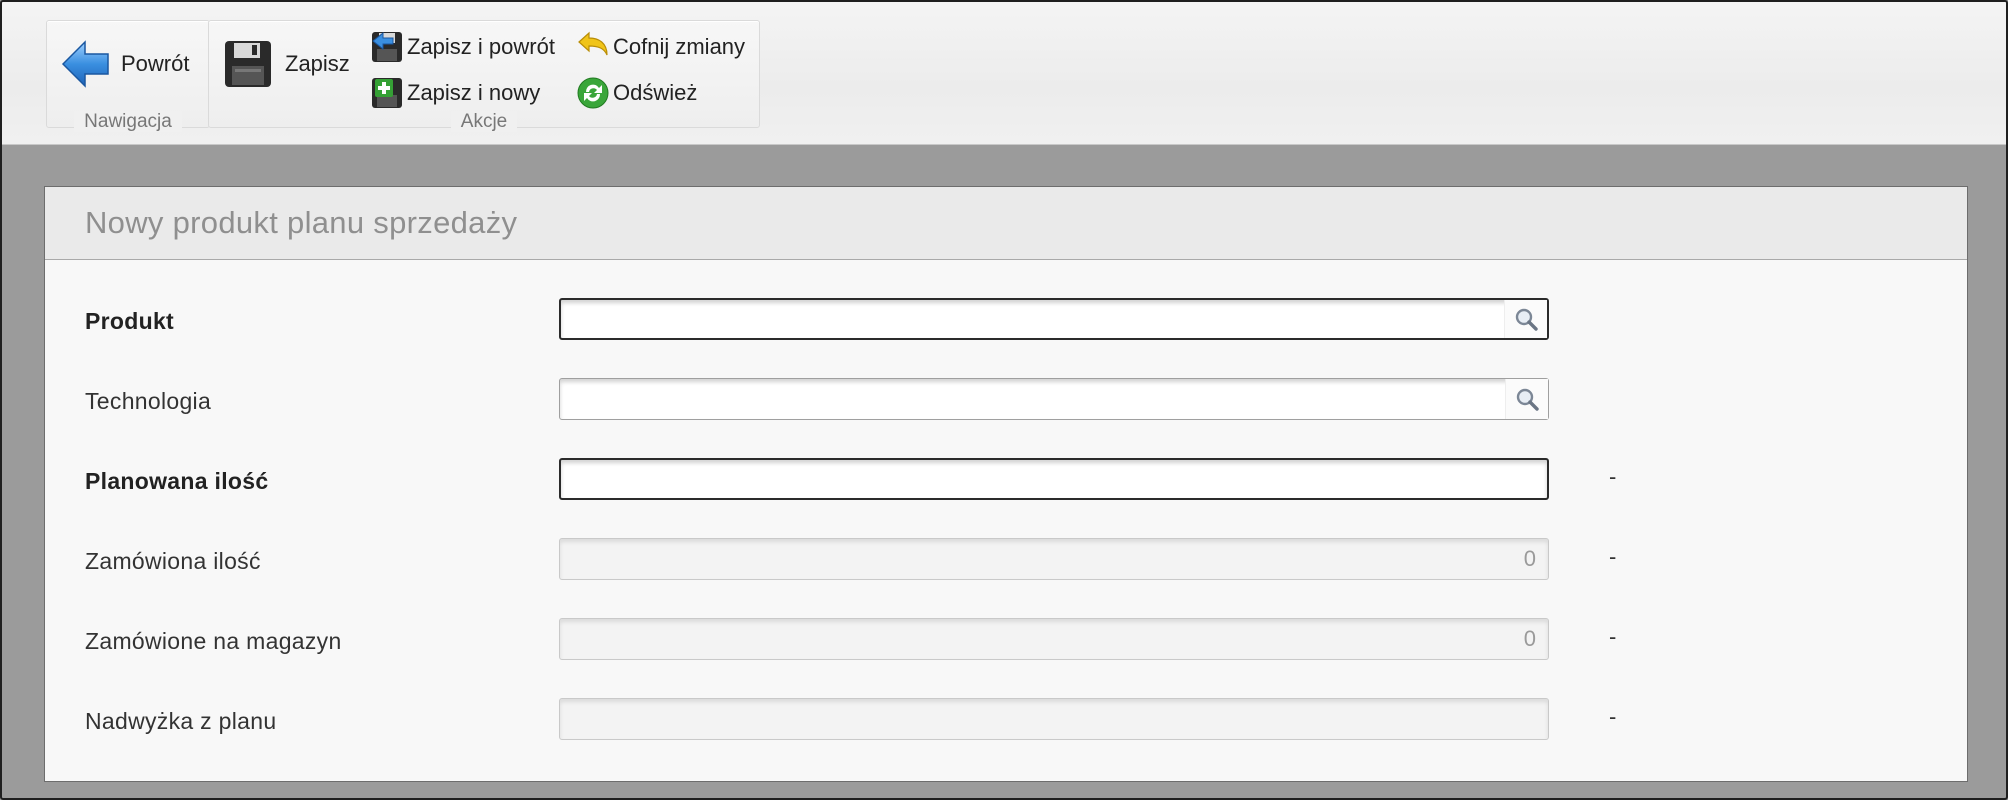  I want to click on refresh-button: Odśwież, so click(637, 93).